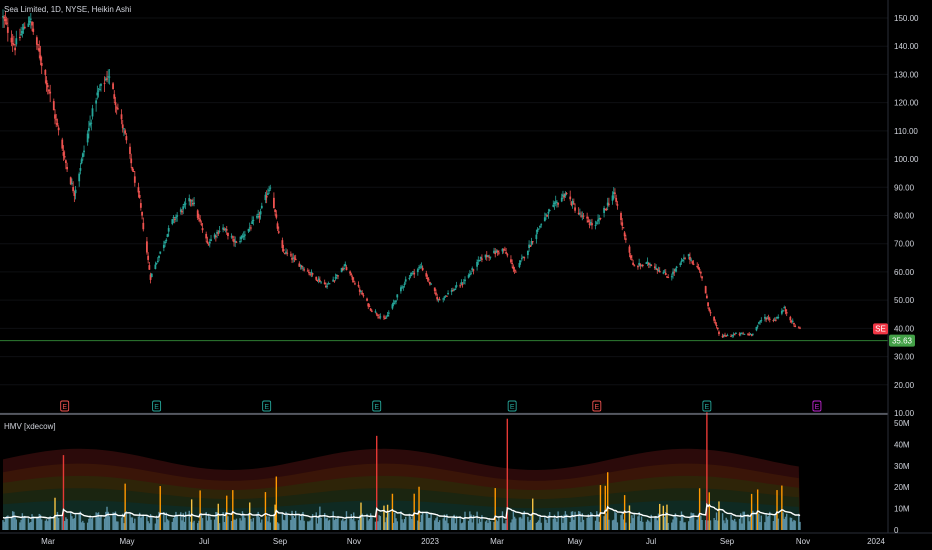 Image resolution: width=932 pixels, height=550 pixels. What do you see at coordinates (151, 275) in the screenshot?
I see `candle` at bounding box center [151, 275].